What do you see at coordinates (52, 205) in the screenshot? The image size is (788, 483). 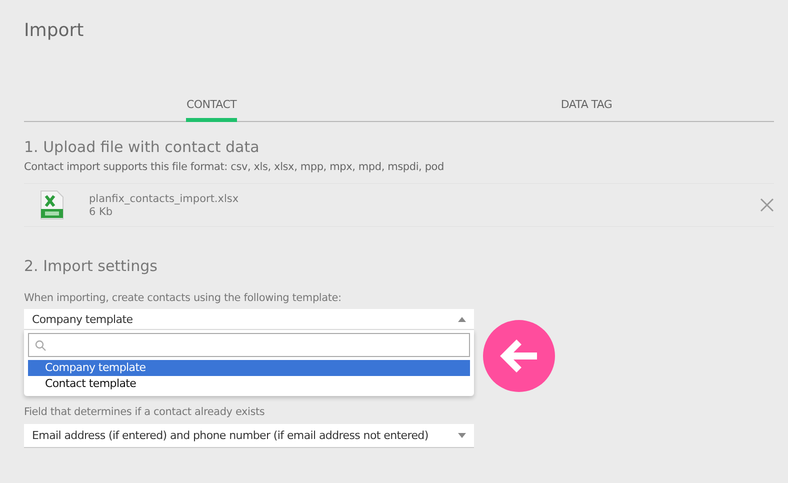 I see `spreadsheet-file-icon` at bounding box center [52, 205].